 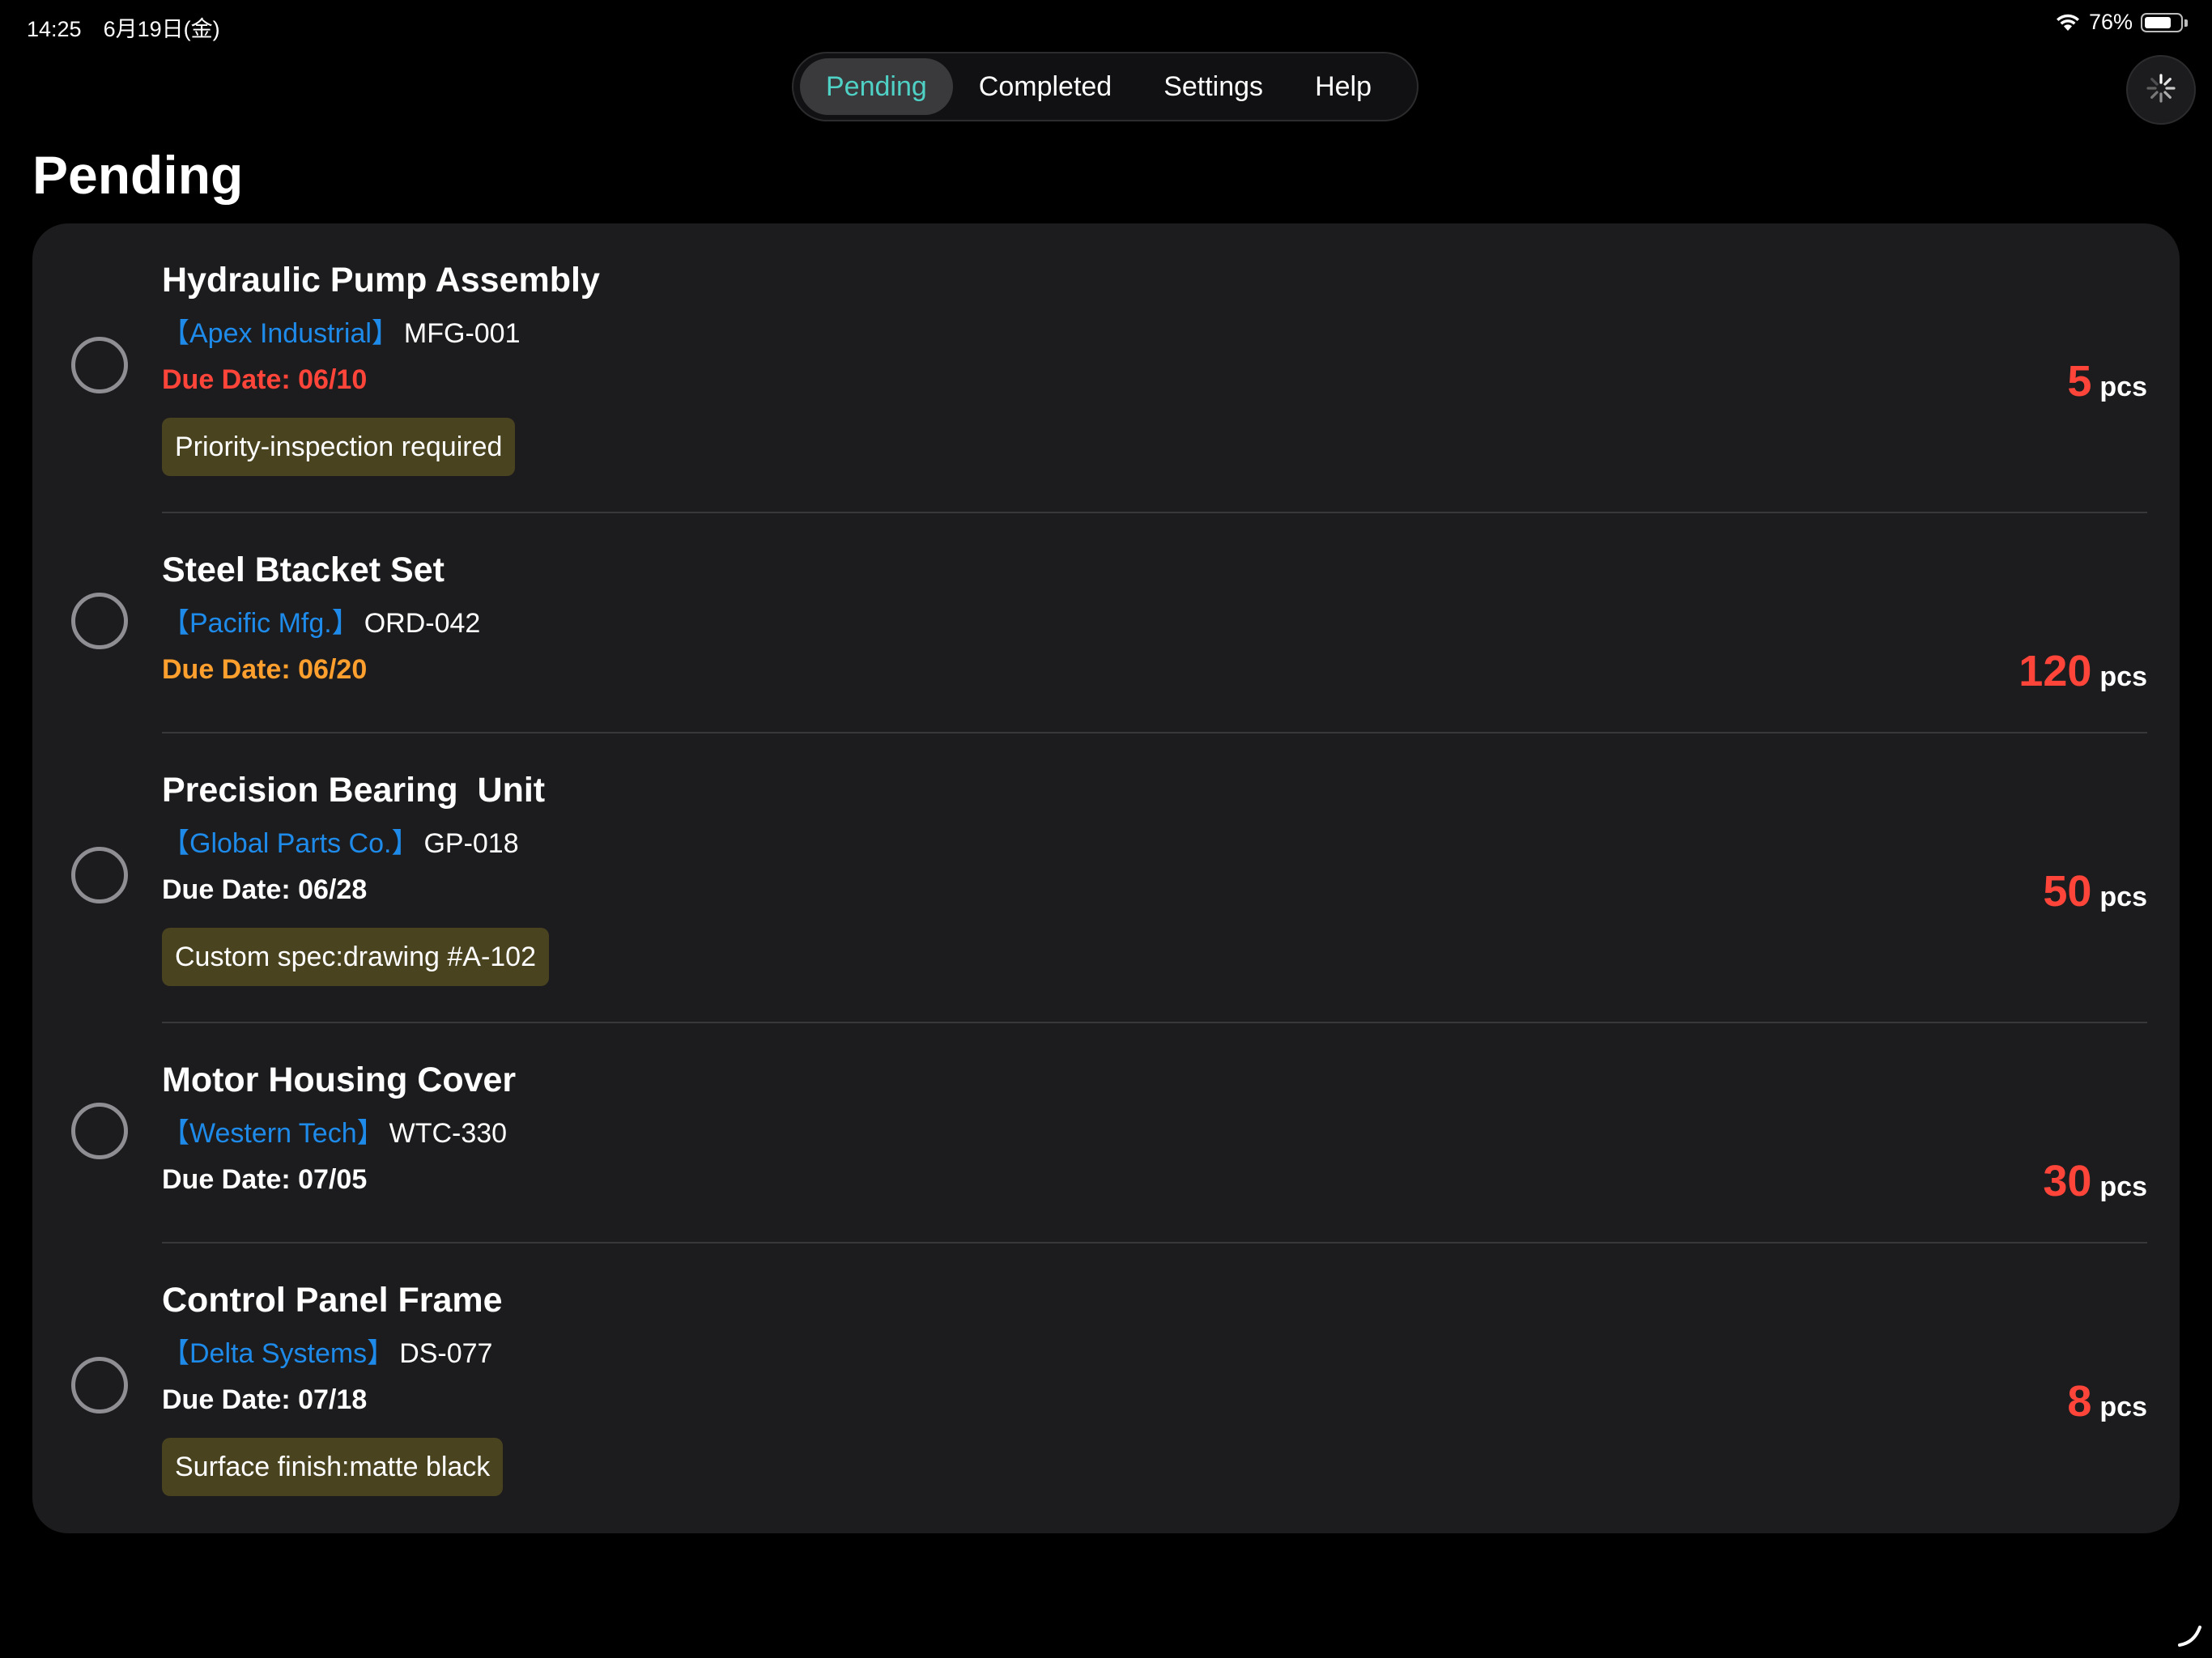 I want to click on due-date: Due Date: 07/05, so click(x=265, y=1179).